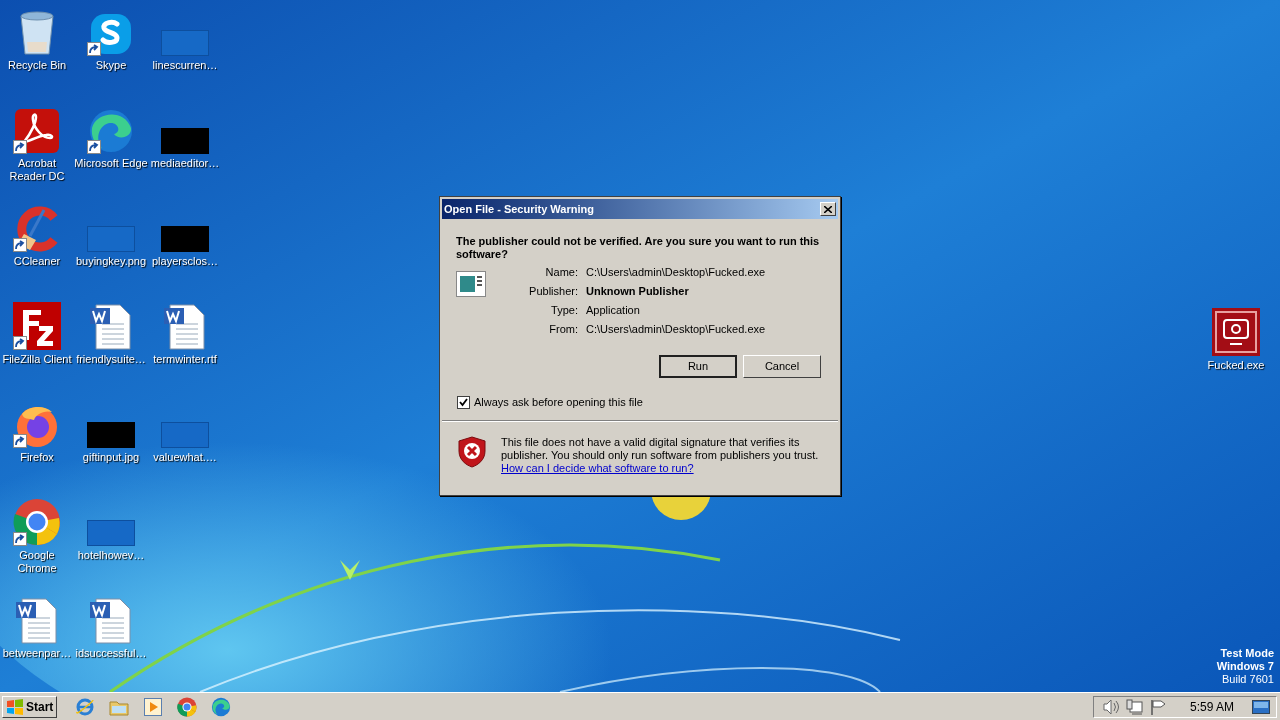  What do you see at coordinates (1236, 349) in the screenshot?
I see `desktop-icon: Fucked.exe` at bounding box center [1236, 349].